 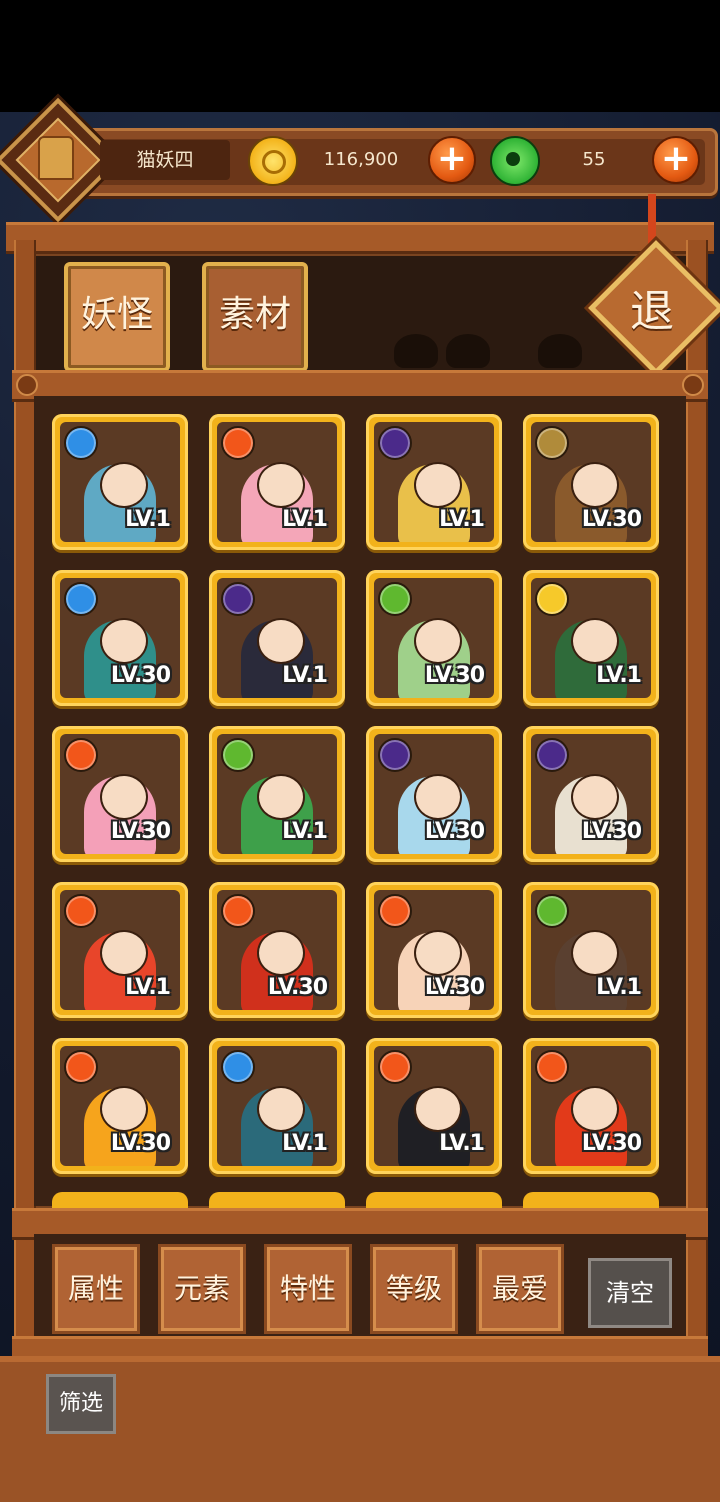 What do you see at coordinates (308, 1289) in the screenshot?
I see `filter-trait-button: 特性` at bounding box center [308, 1289].